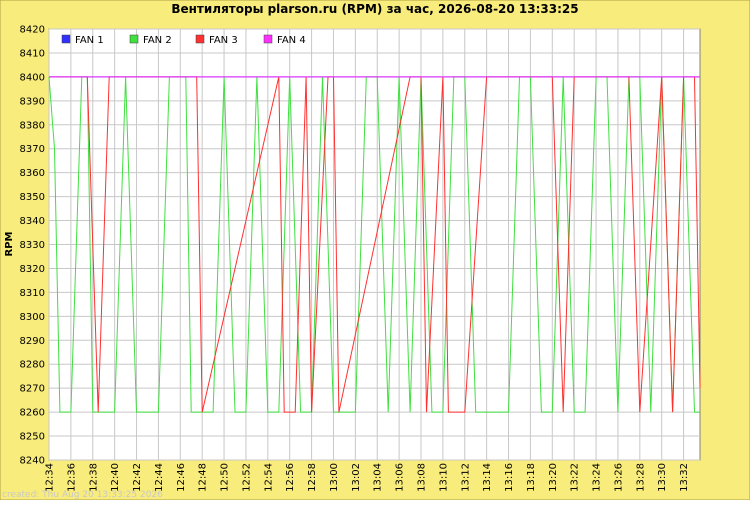 This screenshot has height=505, width=750. Describe the element at coordinates (356, 477) in the screenshot. I see `x-tick-label: 13:02` at that location.